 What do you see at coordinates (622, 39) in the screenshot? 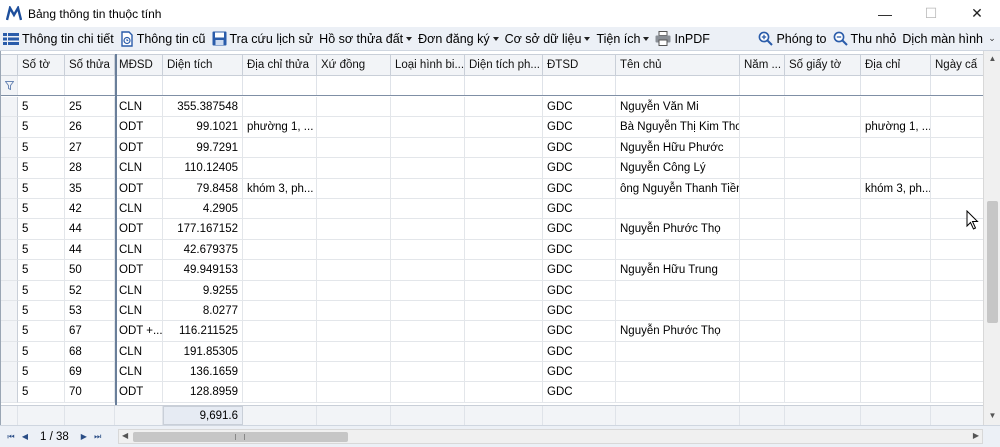
I see `utilities-menu: Tiện ích` at bounding box center [622, 39].